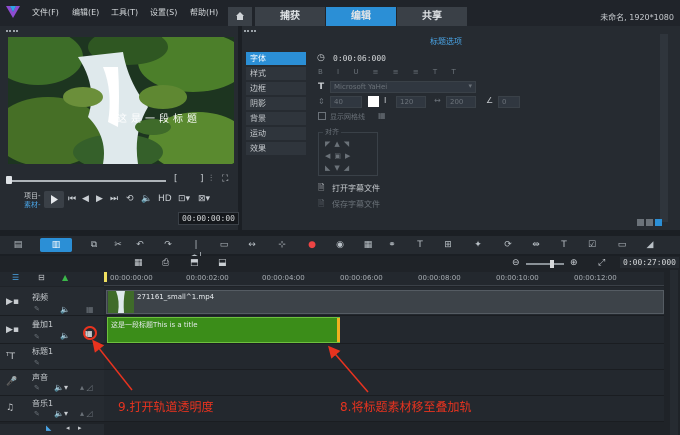  Describe the element at coordinates (276, 58) in the screenshot. I see `category-font: 字体` at that location.